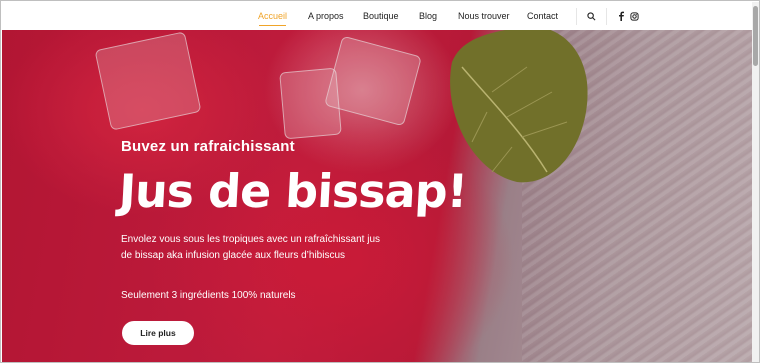 Image resolution: width=760 pixels, height=363 pixels. What do you see at coordinates (755, 36) in the screenshot?
I see `scrollbar-thumb` at bounding box center [755, 36].